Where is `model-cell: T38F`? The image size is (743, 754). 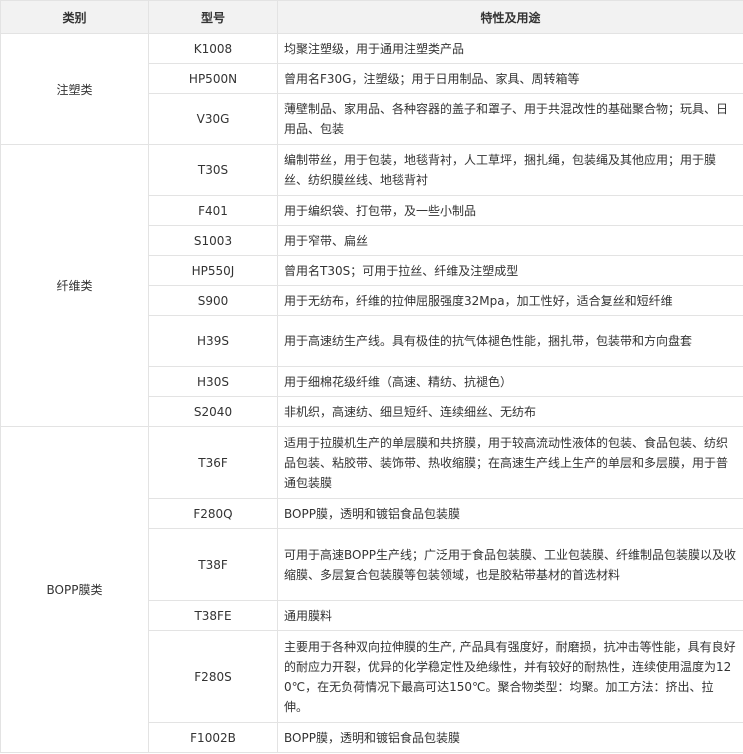 model-cell: T38F is located at coordinates (213, 564).